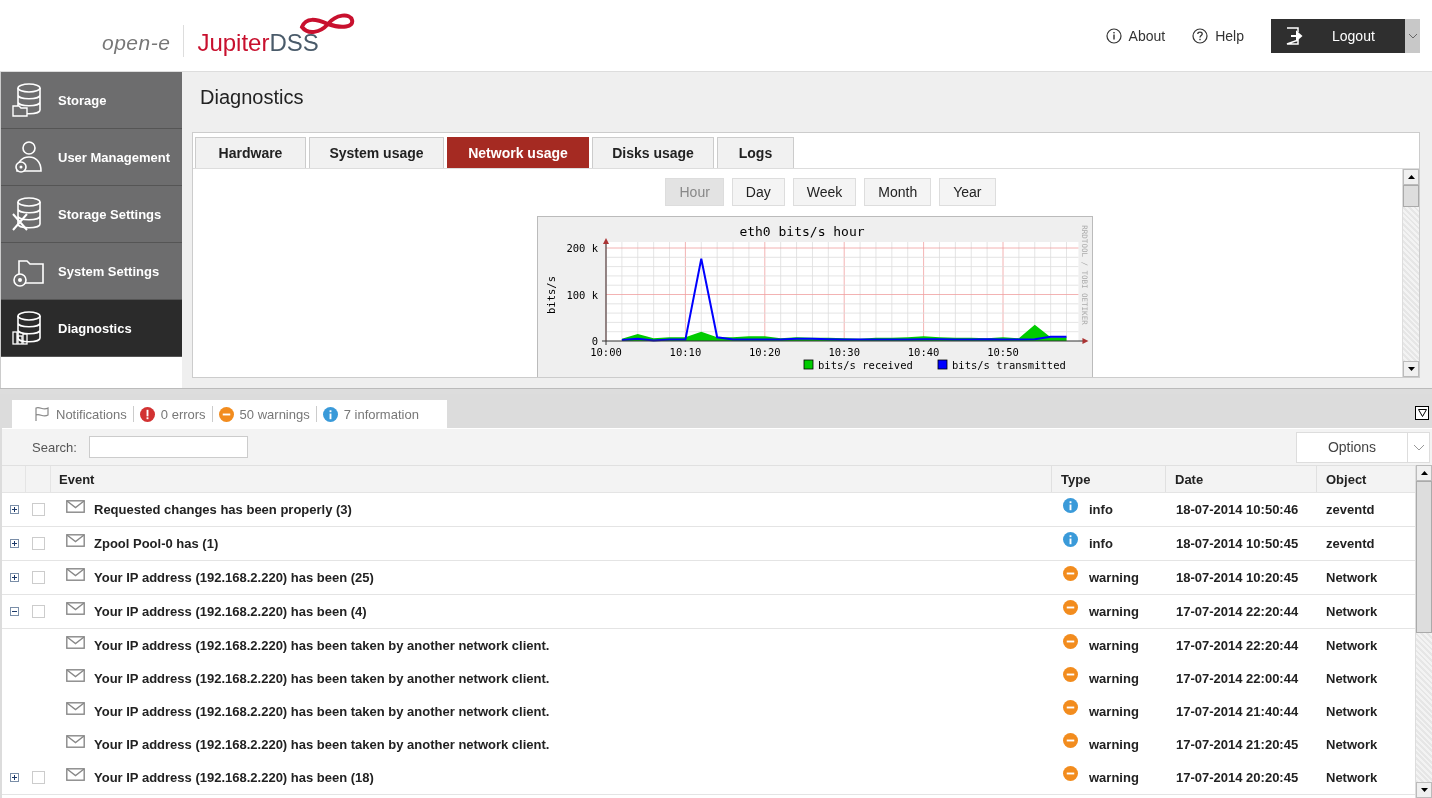  What do you see at coordinates (172, 414) in the screenshot?
I see `count-label: 0 errors` at bounding box center [172, 414].